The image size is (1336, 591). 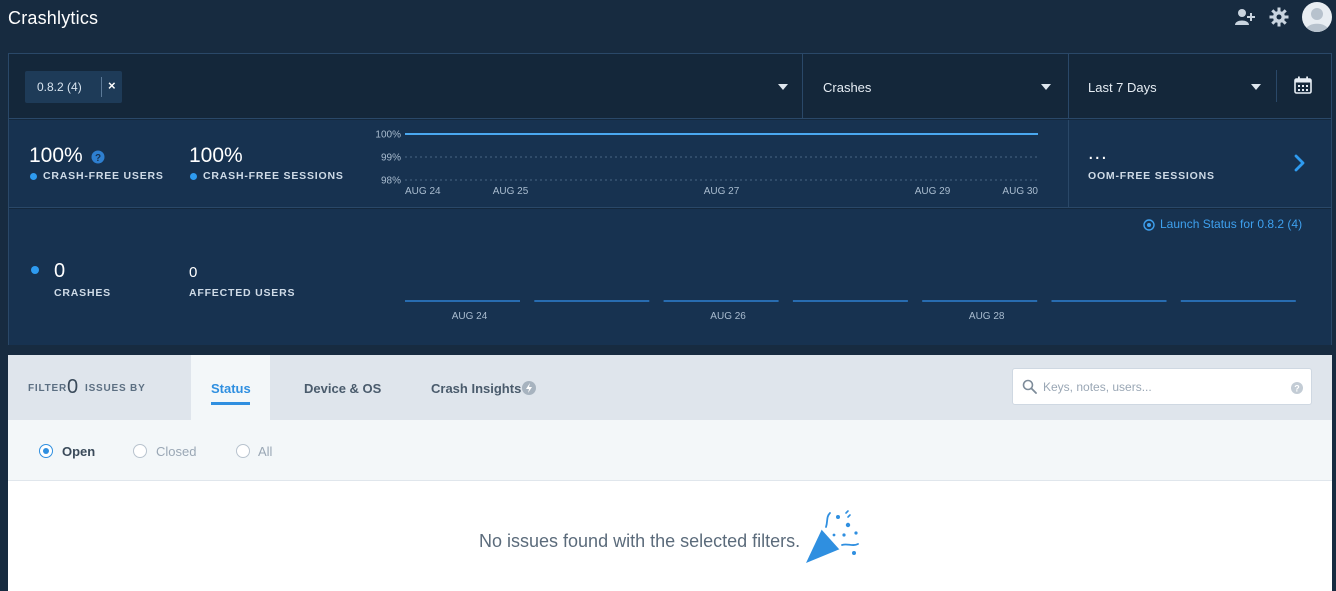 What do you see at coordinates (78, 451) in the screenshot?
I see `radio-open-label: Open` at bounding box center [78, 451].